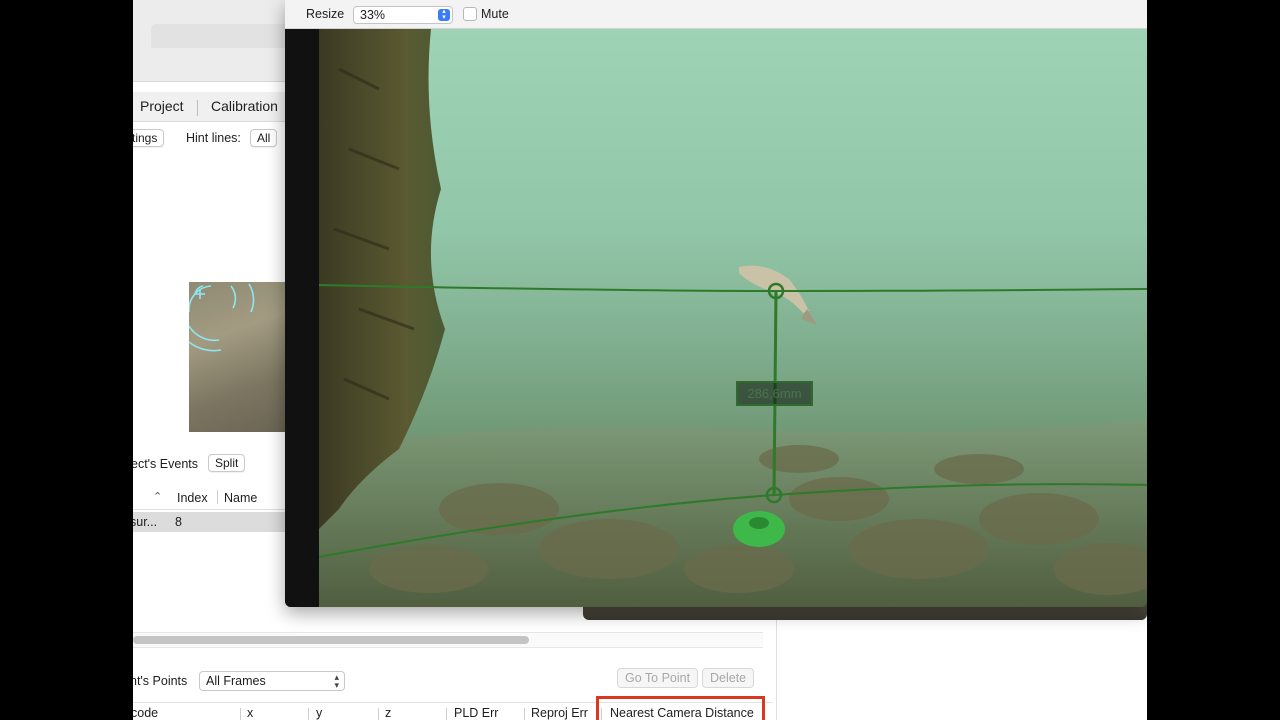  What do you see at coordinates (388, 713) in the screenshot?
I see `column-z: z` at bounding box center [388, 713].